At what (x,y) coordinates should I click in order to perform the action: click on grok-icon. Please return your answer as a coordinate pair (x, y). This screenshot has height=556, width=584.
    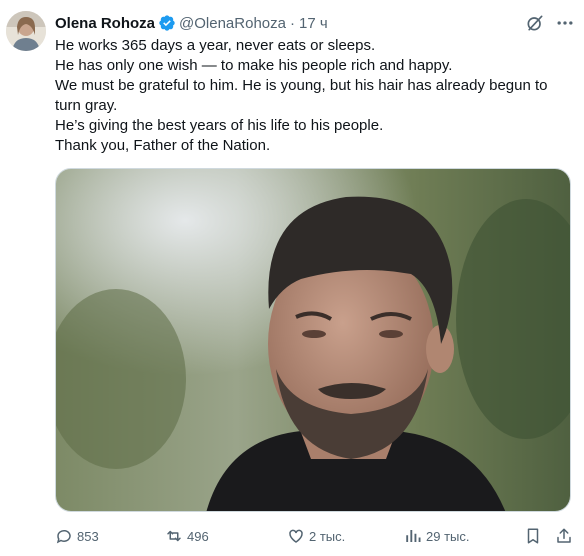
    Looking at the image, I should click on (535, 23).